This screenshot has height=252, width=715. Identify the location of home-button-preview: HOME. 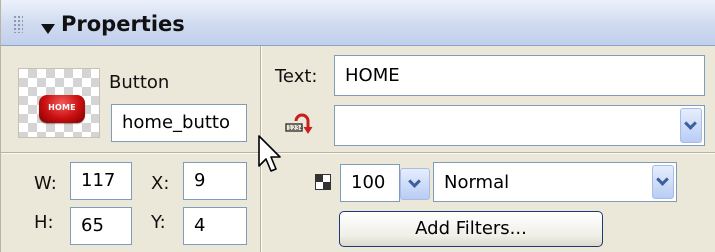
(62, 109).